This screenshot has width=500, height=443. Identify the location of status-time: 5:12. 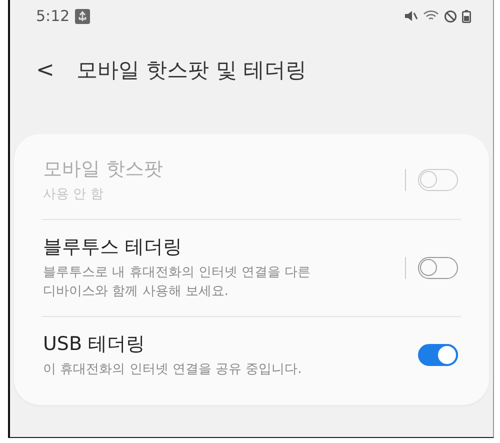
(53, 16).